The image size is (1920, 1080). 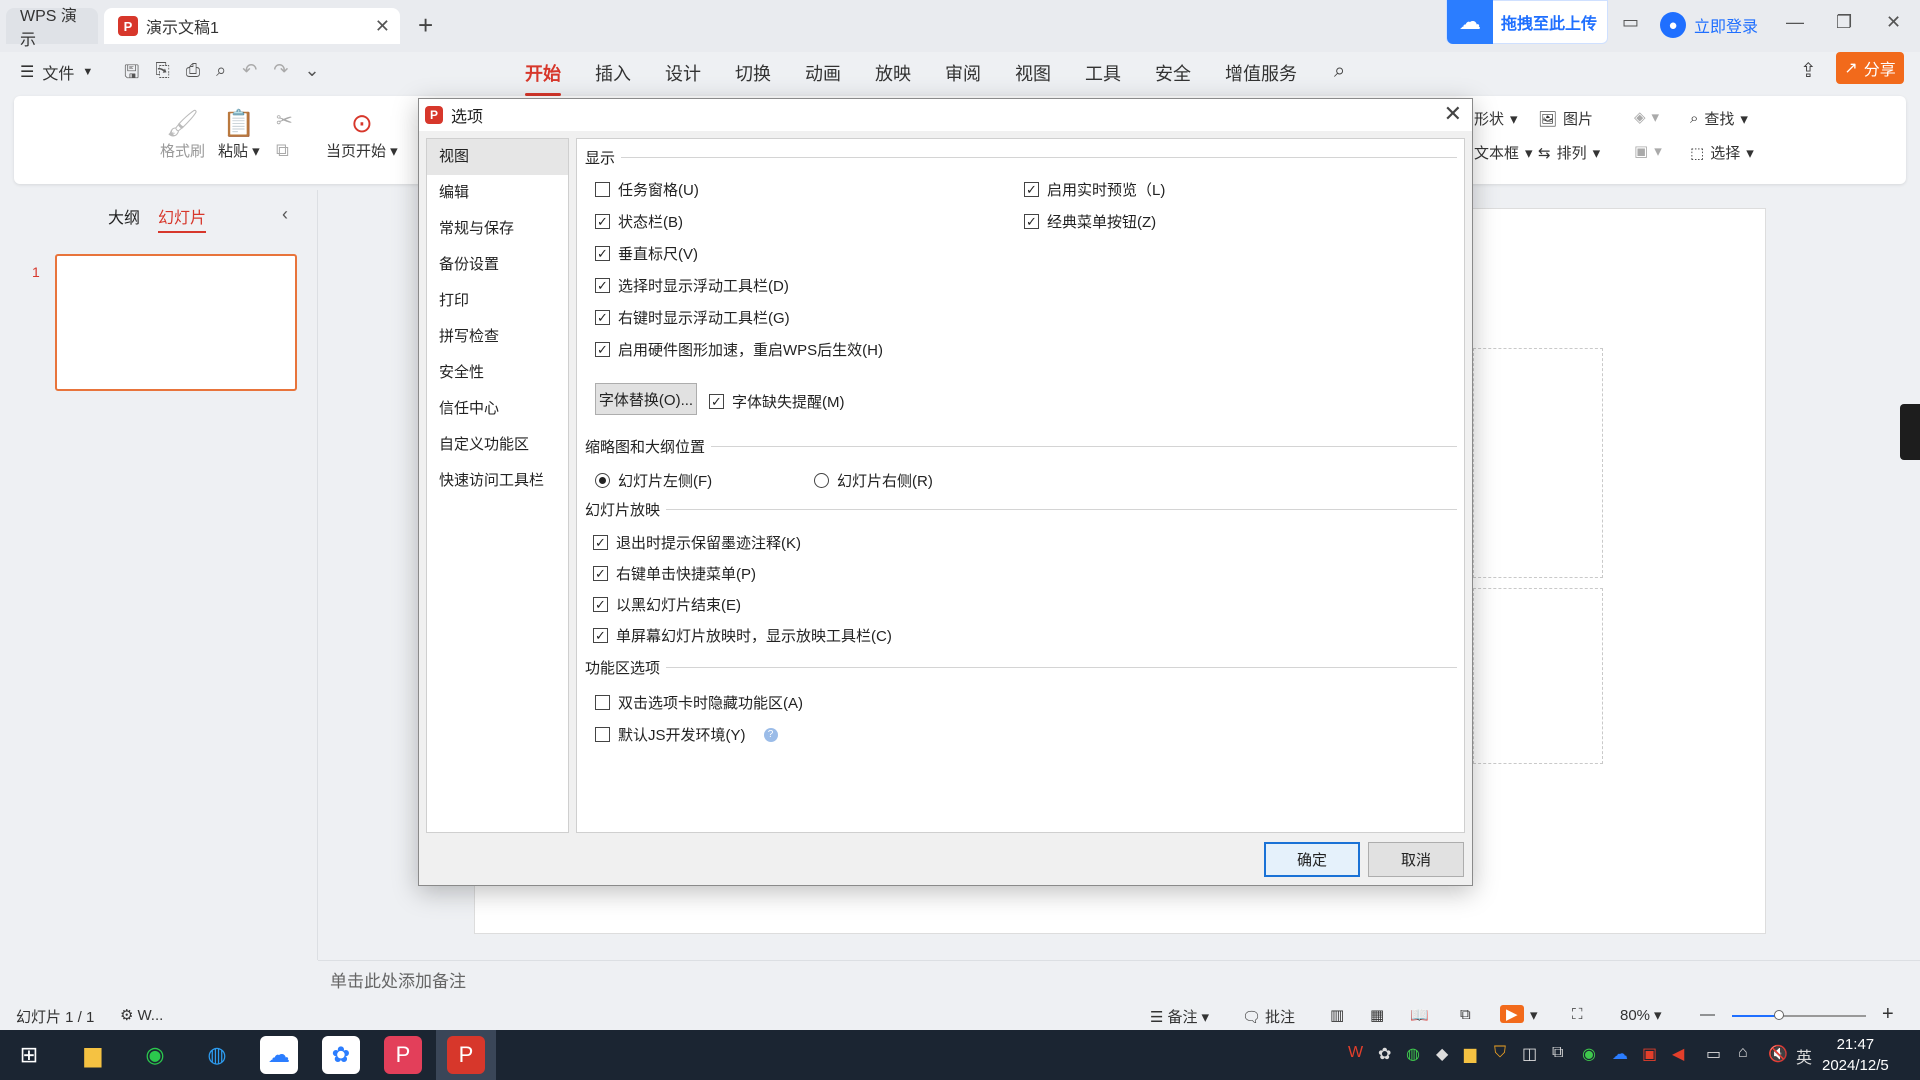 I want to click on zoom-slider-knob, so click(x=1778, y=1015).